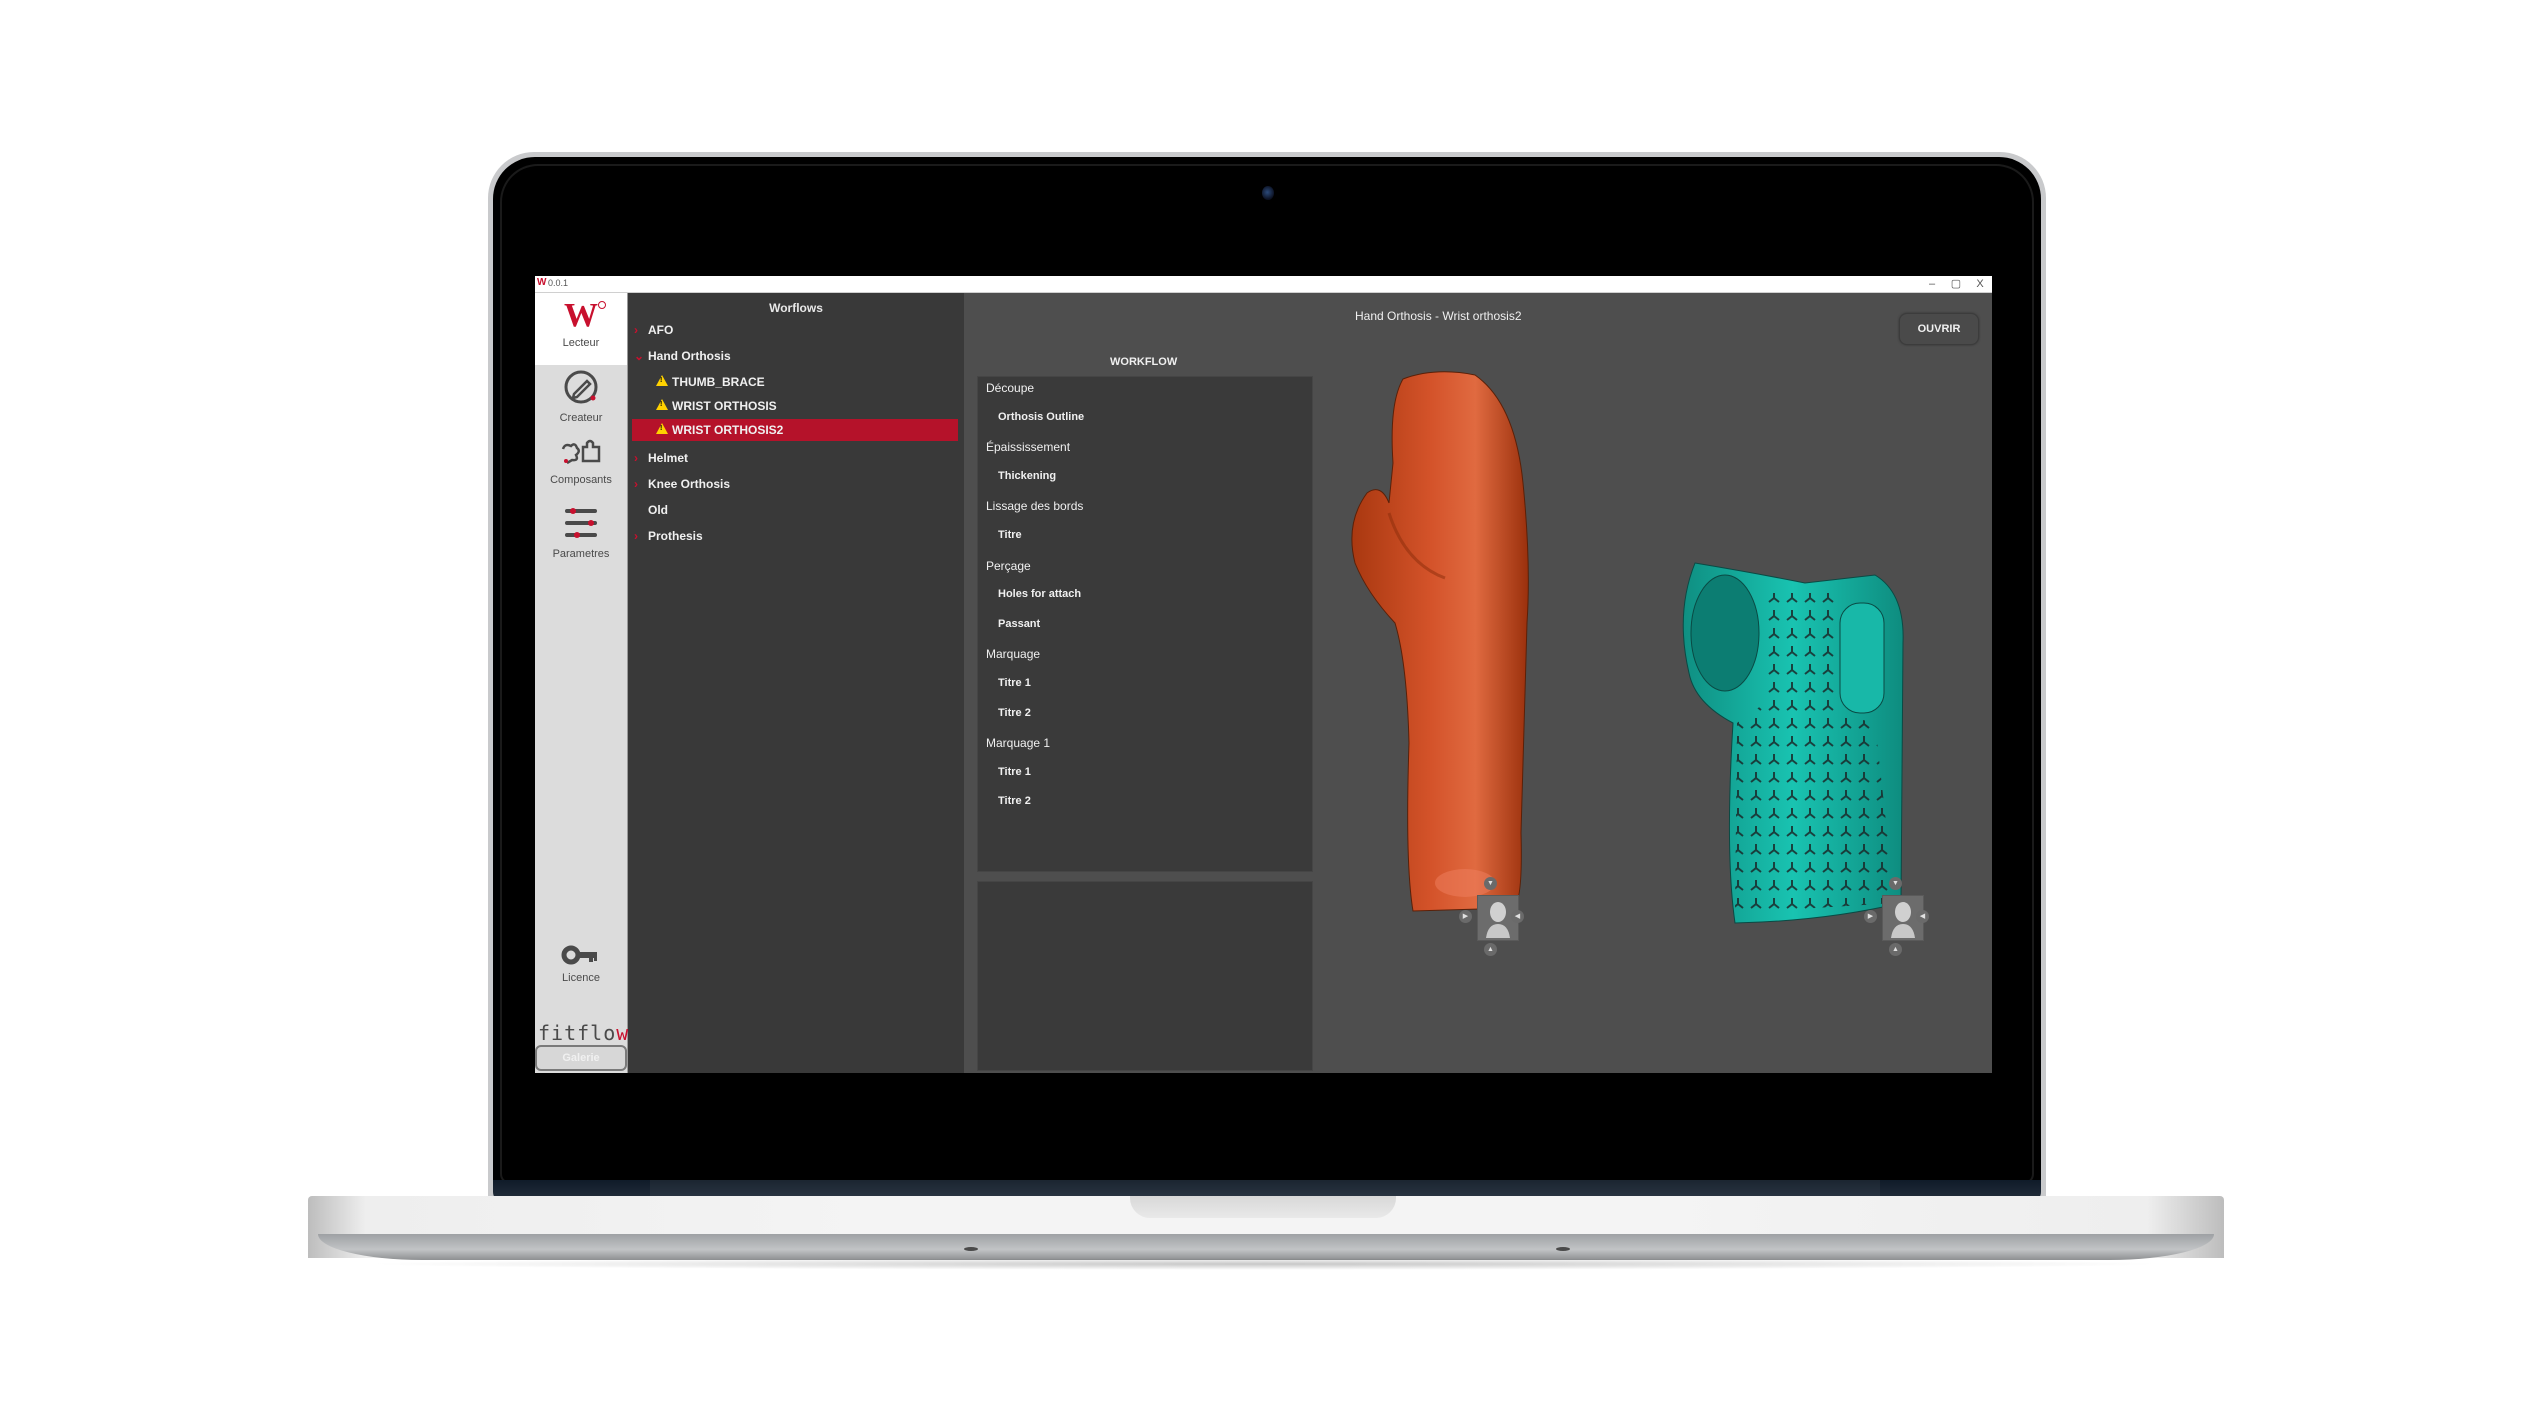  Describe the element at coordinates (1268, 193) in the screenshot. I see `camera-icon` at that location.